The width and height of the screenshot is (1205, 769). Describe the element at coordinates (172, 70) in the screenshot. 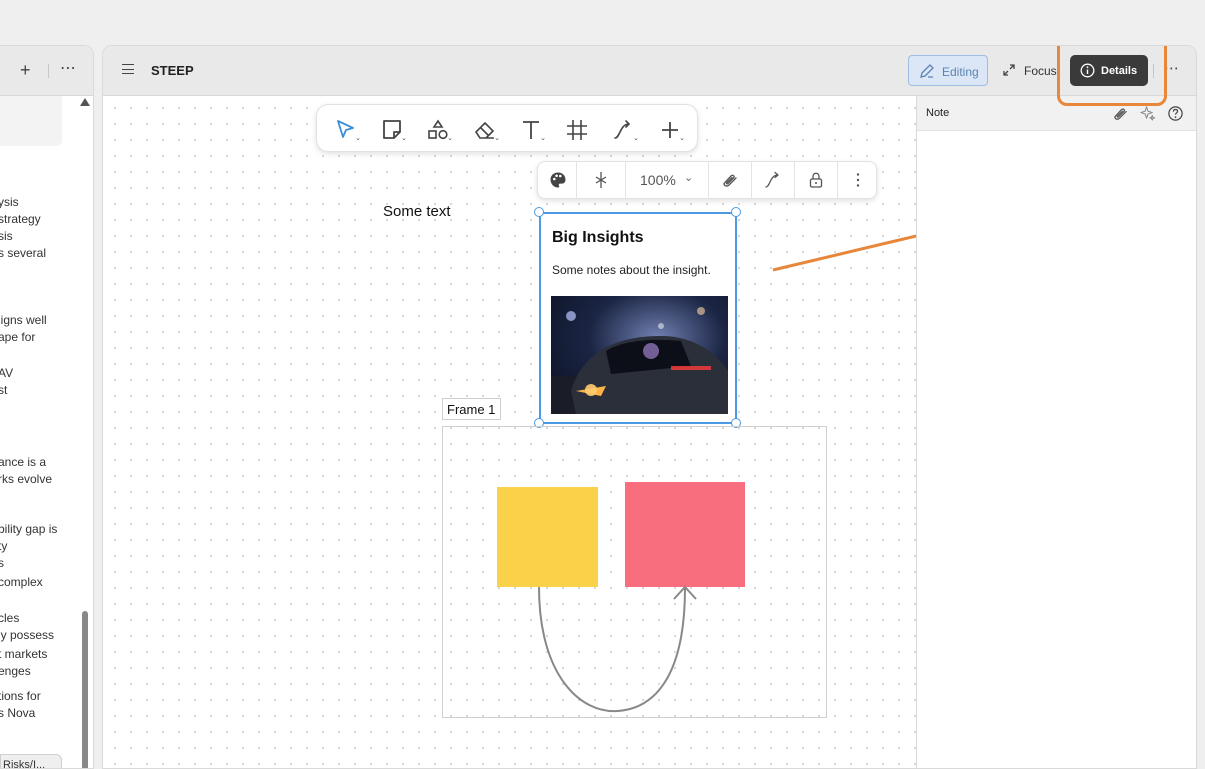

I see `page-title: STEEP` at that location.